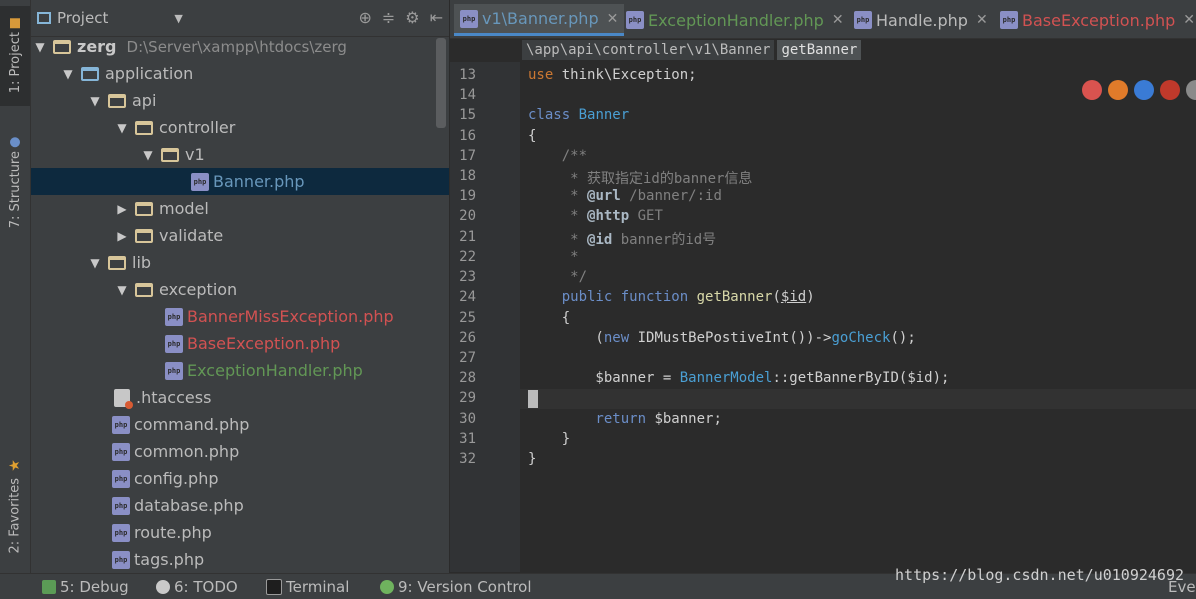 This screenshot has width=1196, height=599. Describe the element at coordinates (15, 190) in the screenshot. I see `structure-tab-label: 7: Structure` at that location.